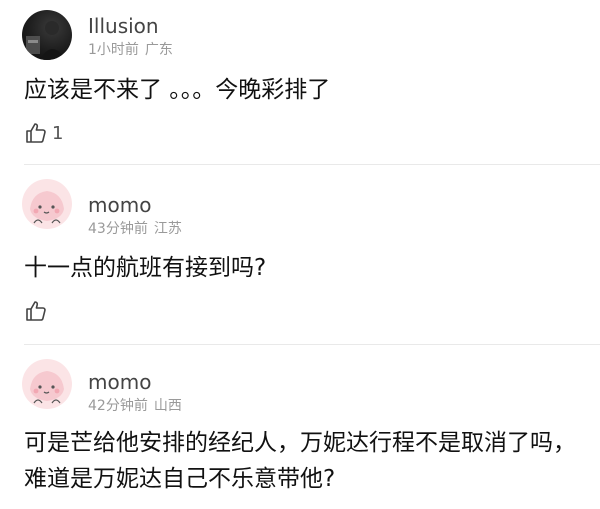 The width and height of the screenshot is (600, 509). I want to click on username: Illusion, so click(123, 26).